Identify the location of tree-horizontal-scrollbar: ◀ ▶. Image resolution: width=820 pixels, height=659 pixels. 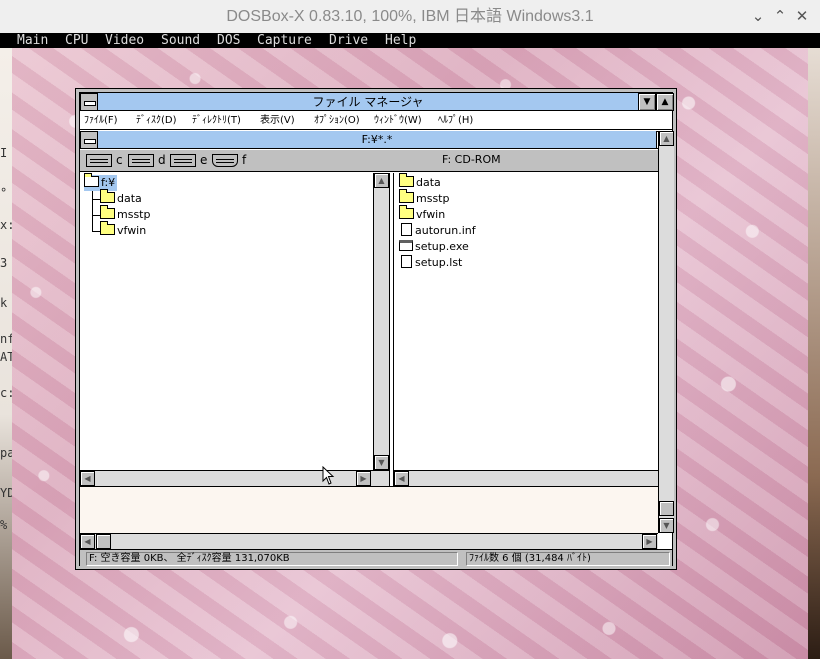
(234, 478).